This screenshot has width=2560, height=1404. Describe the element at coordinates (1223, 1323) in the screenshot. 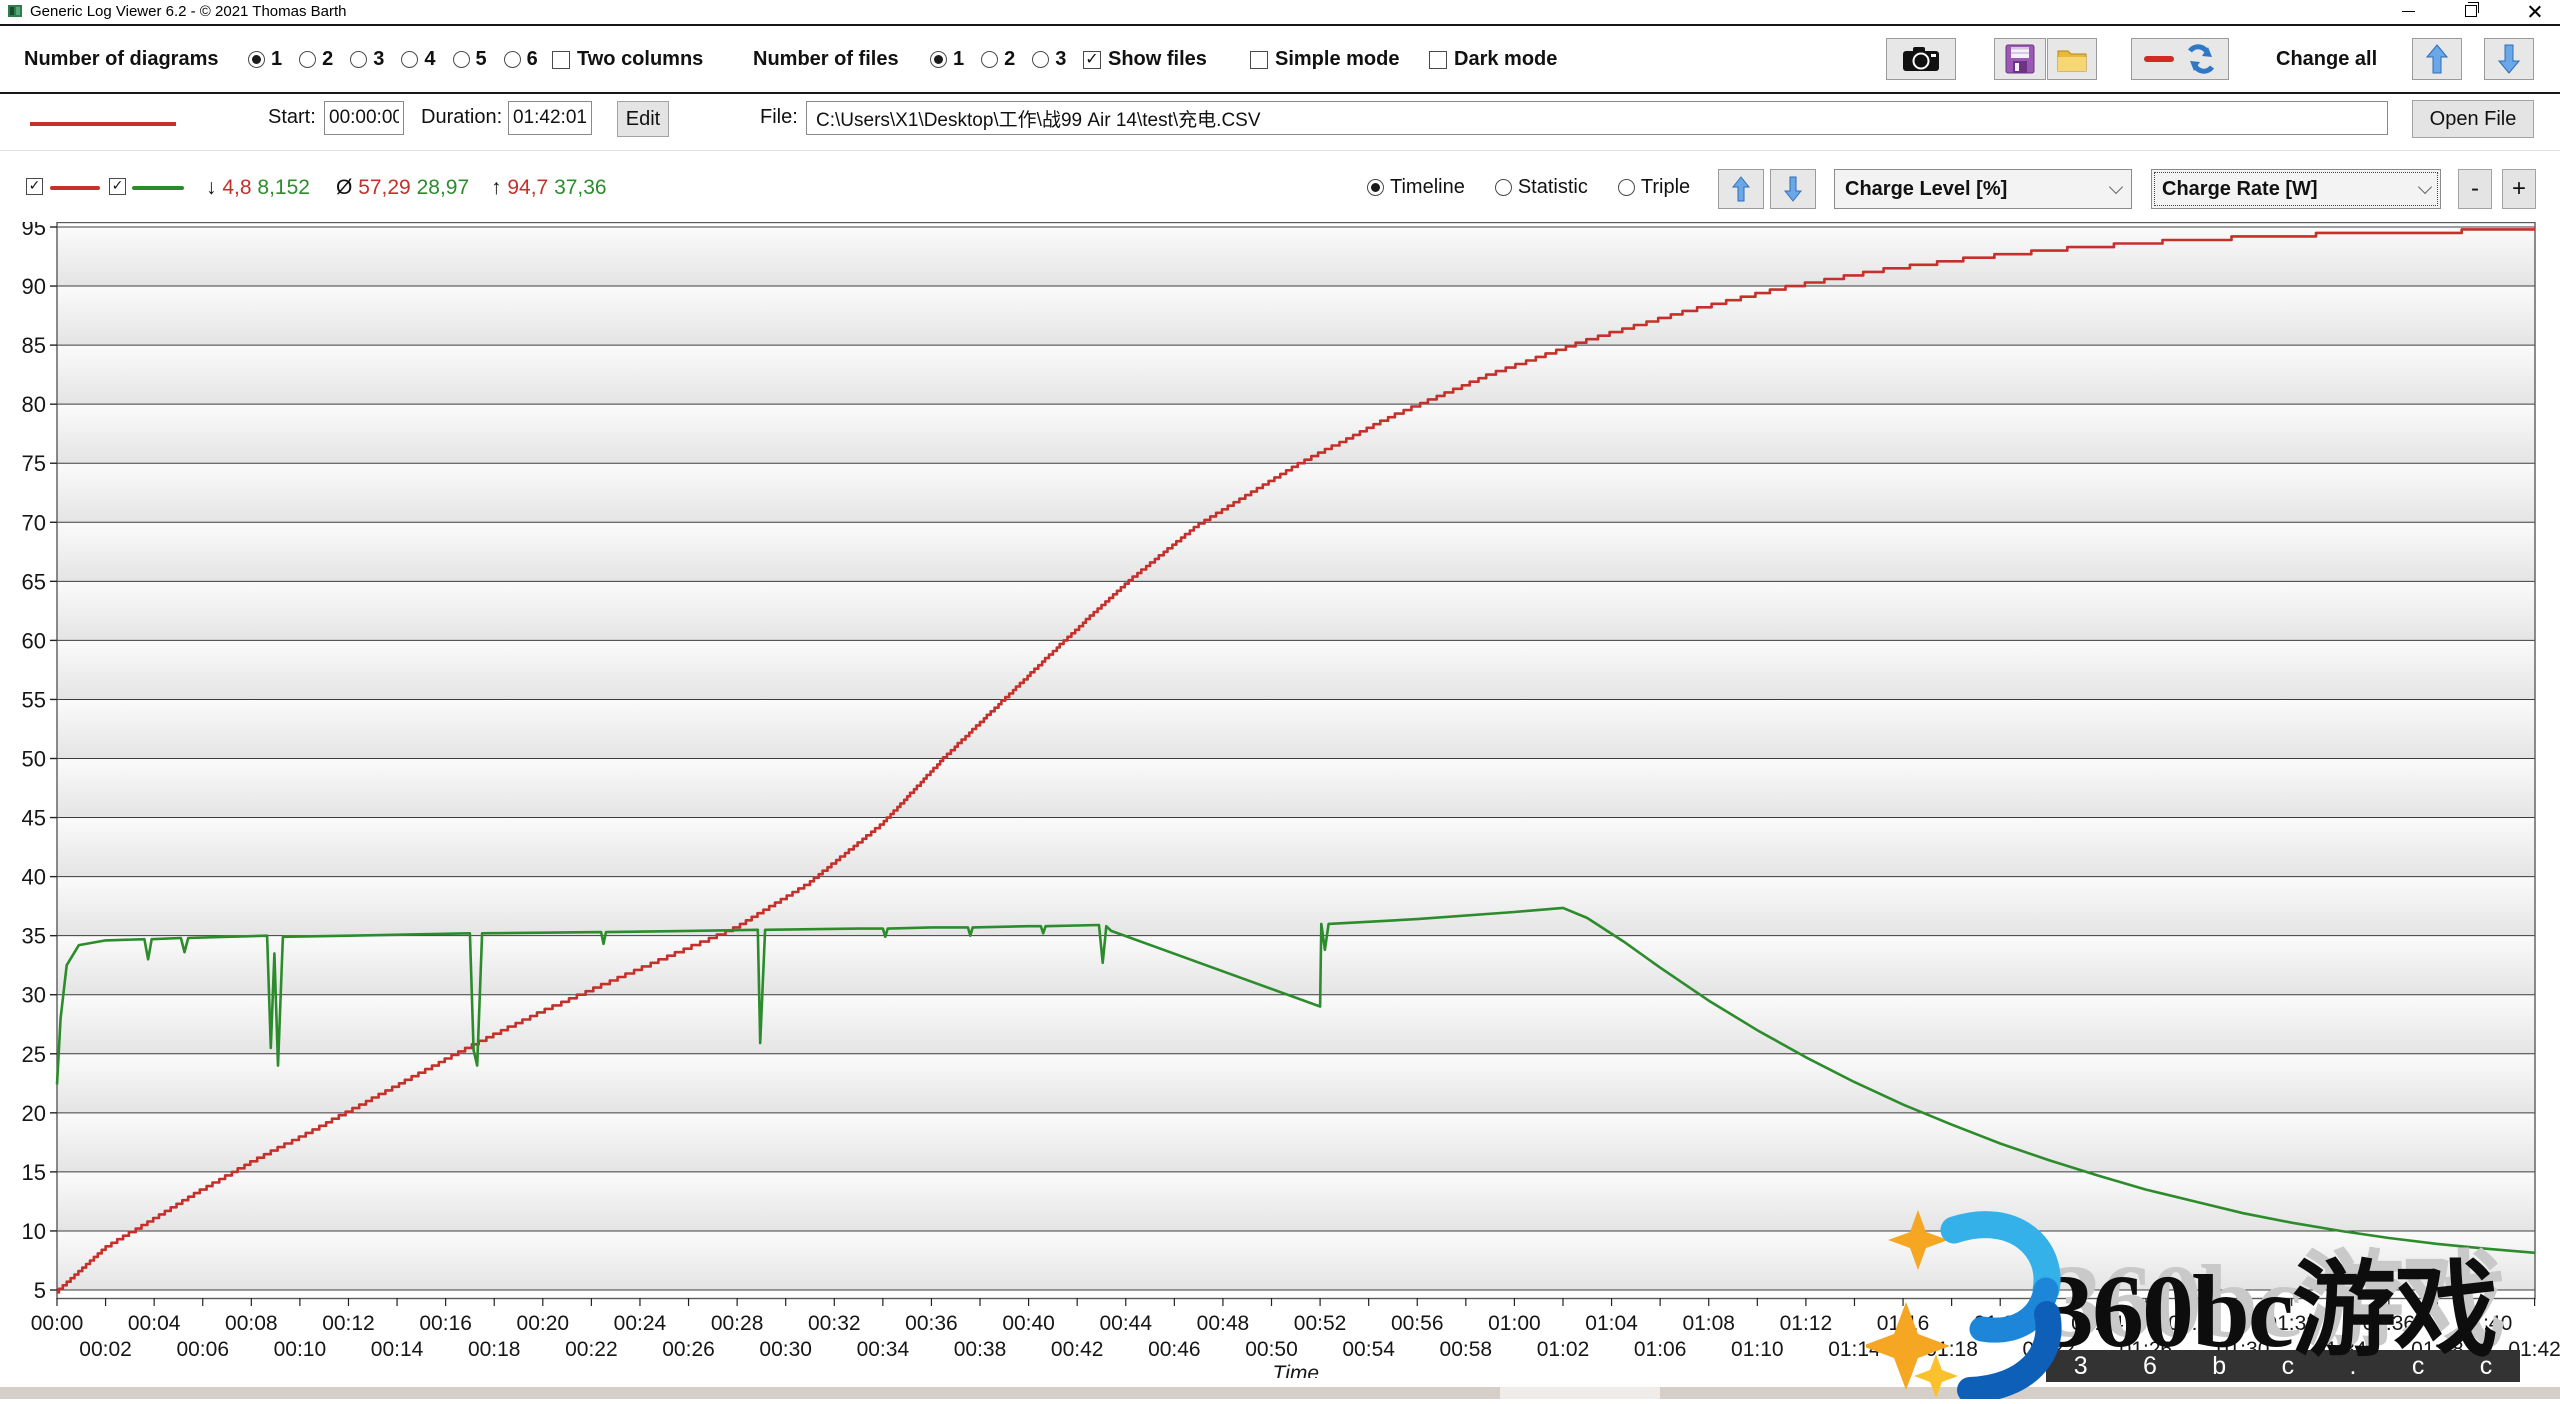

I see `x-axis-label: 00:48` at that location.